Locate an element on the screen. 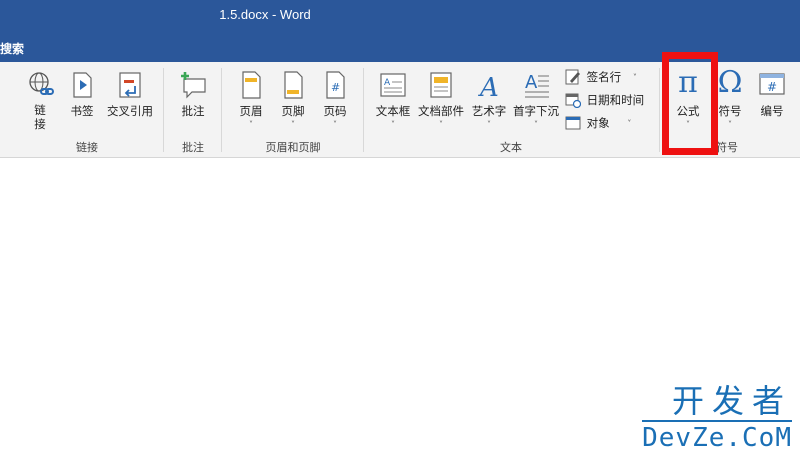 The image size is (800, 454). footer-label: 页脚 is located at coordinates (293, 111).